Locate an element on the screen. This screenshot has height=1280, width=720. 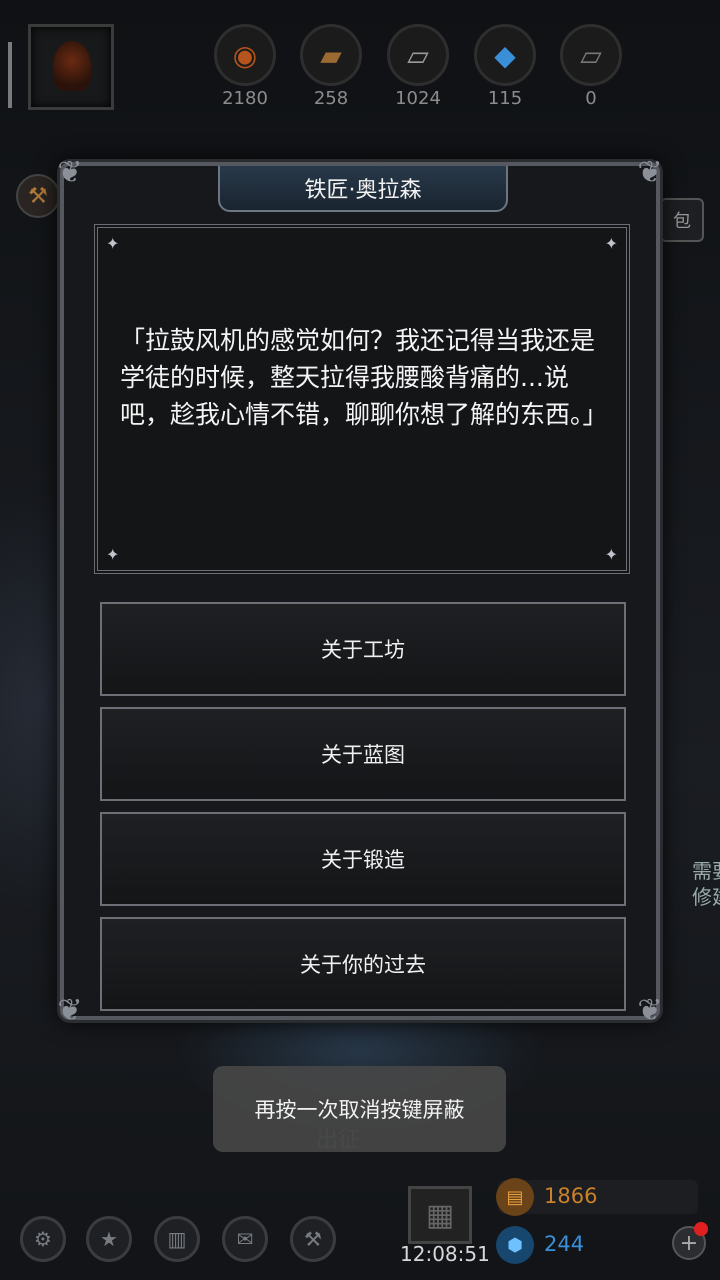
resource-copper-count: 2180 is located at coordinates (245, 98).